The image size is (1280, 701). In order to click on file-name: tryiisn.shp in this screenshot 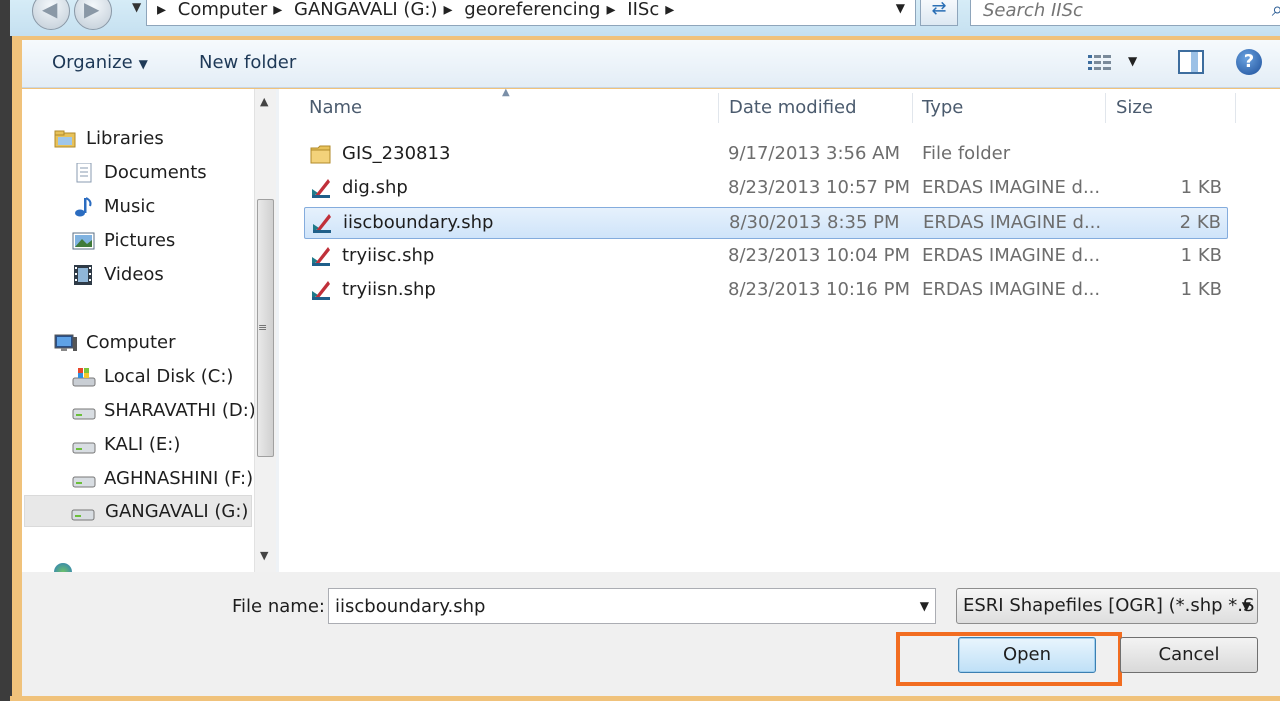, I will do `click(389, 289)`.